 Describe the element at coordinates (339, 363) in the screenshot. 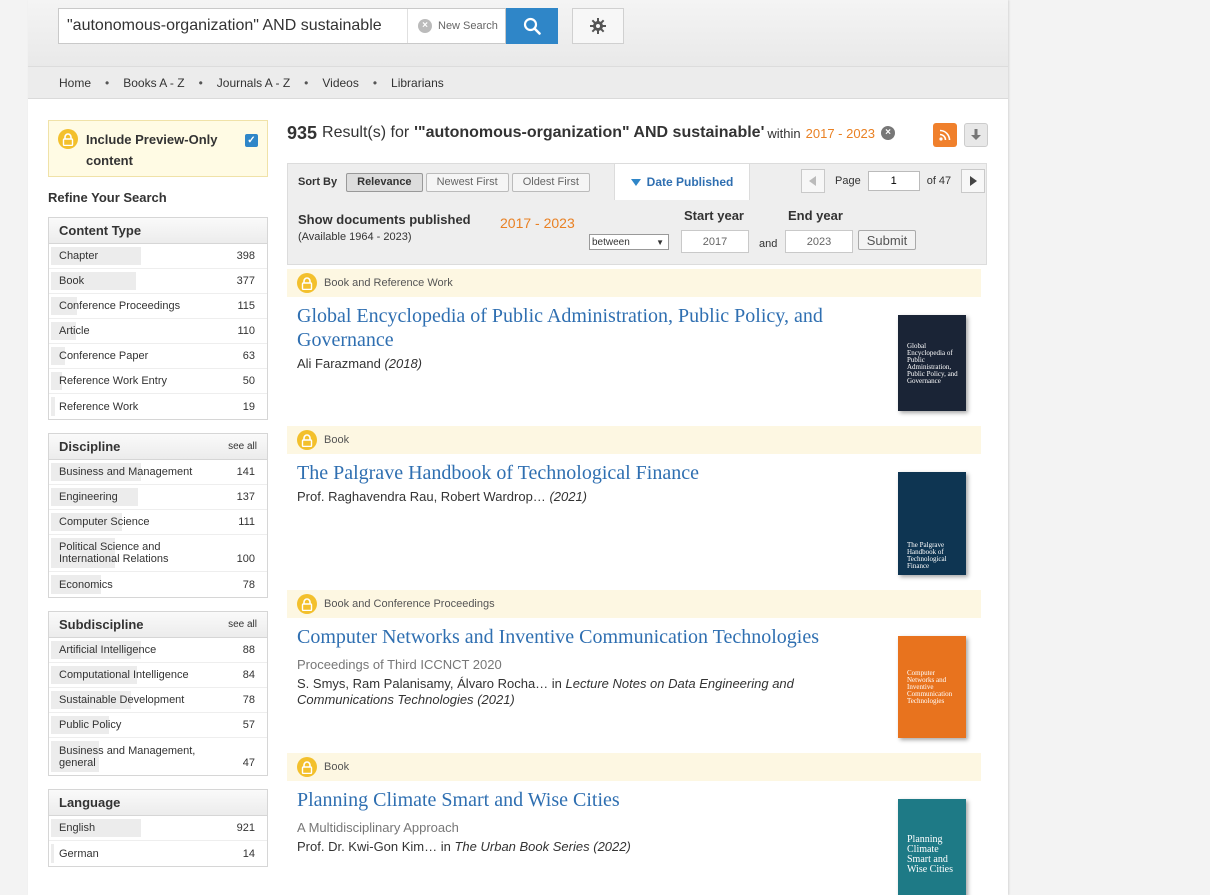

I see `authors-text: Ali Farazmand` at that location.